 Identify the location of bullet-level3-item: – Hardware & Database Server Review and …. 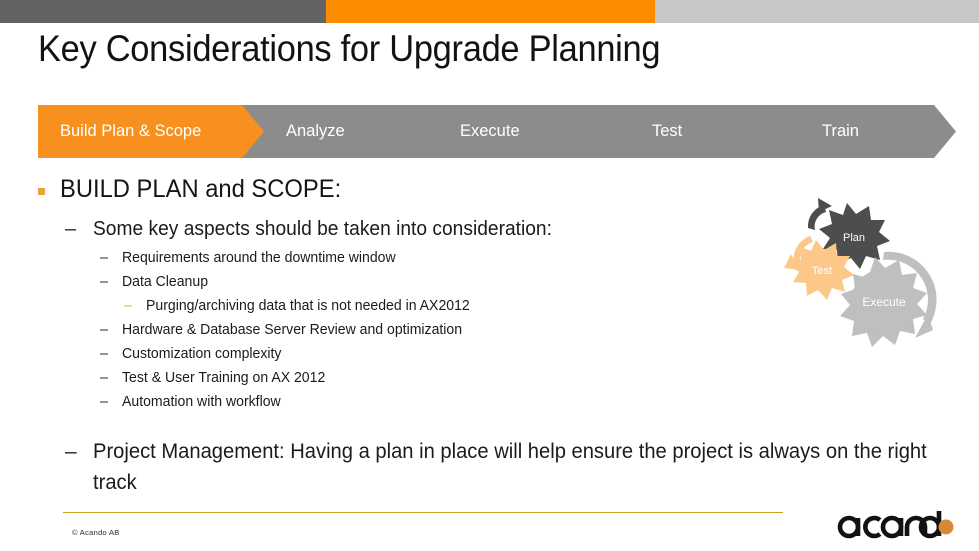
(449, 330).